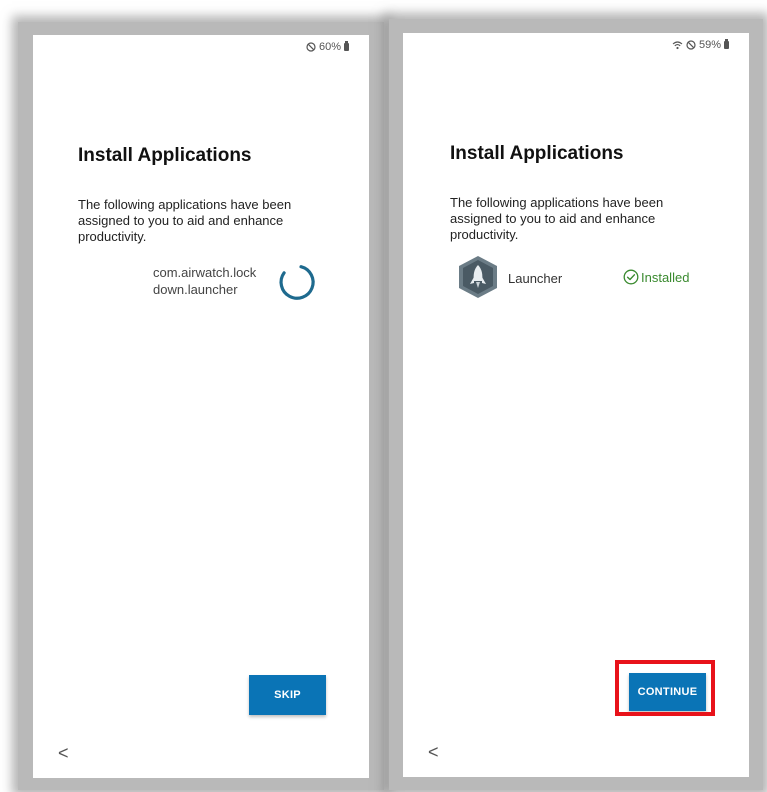  I want to click on launcher-rocket-icon, so click(478, 277).